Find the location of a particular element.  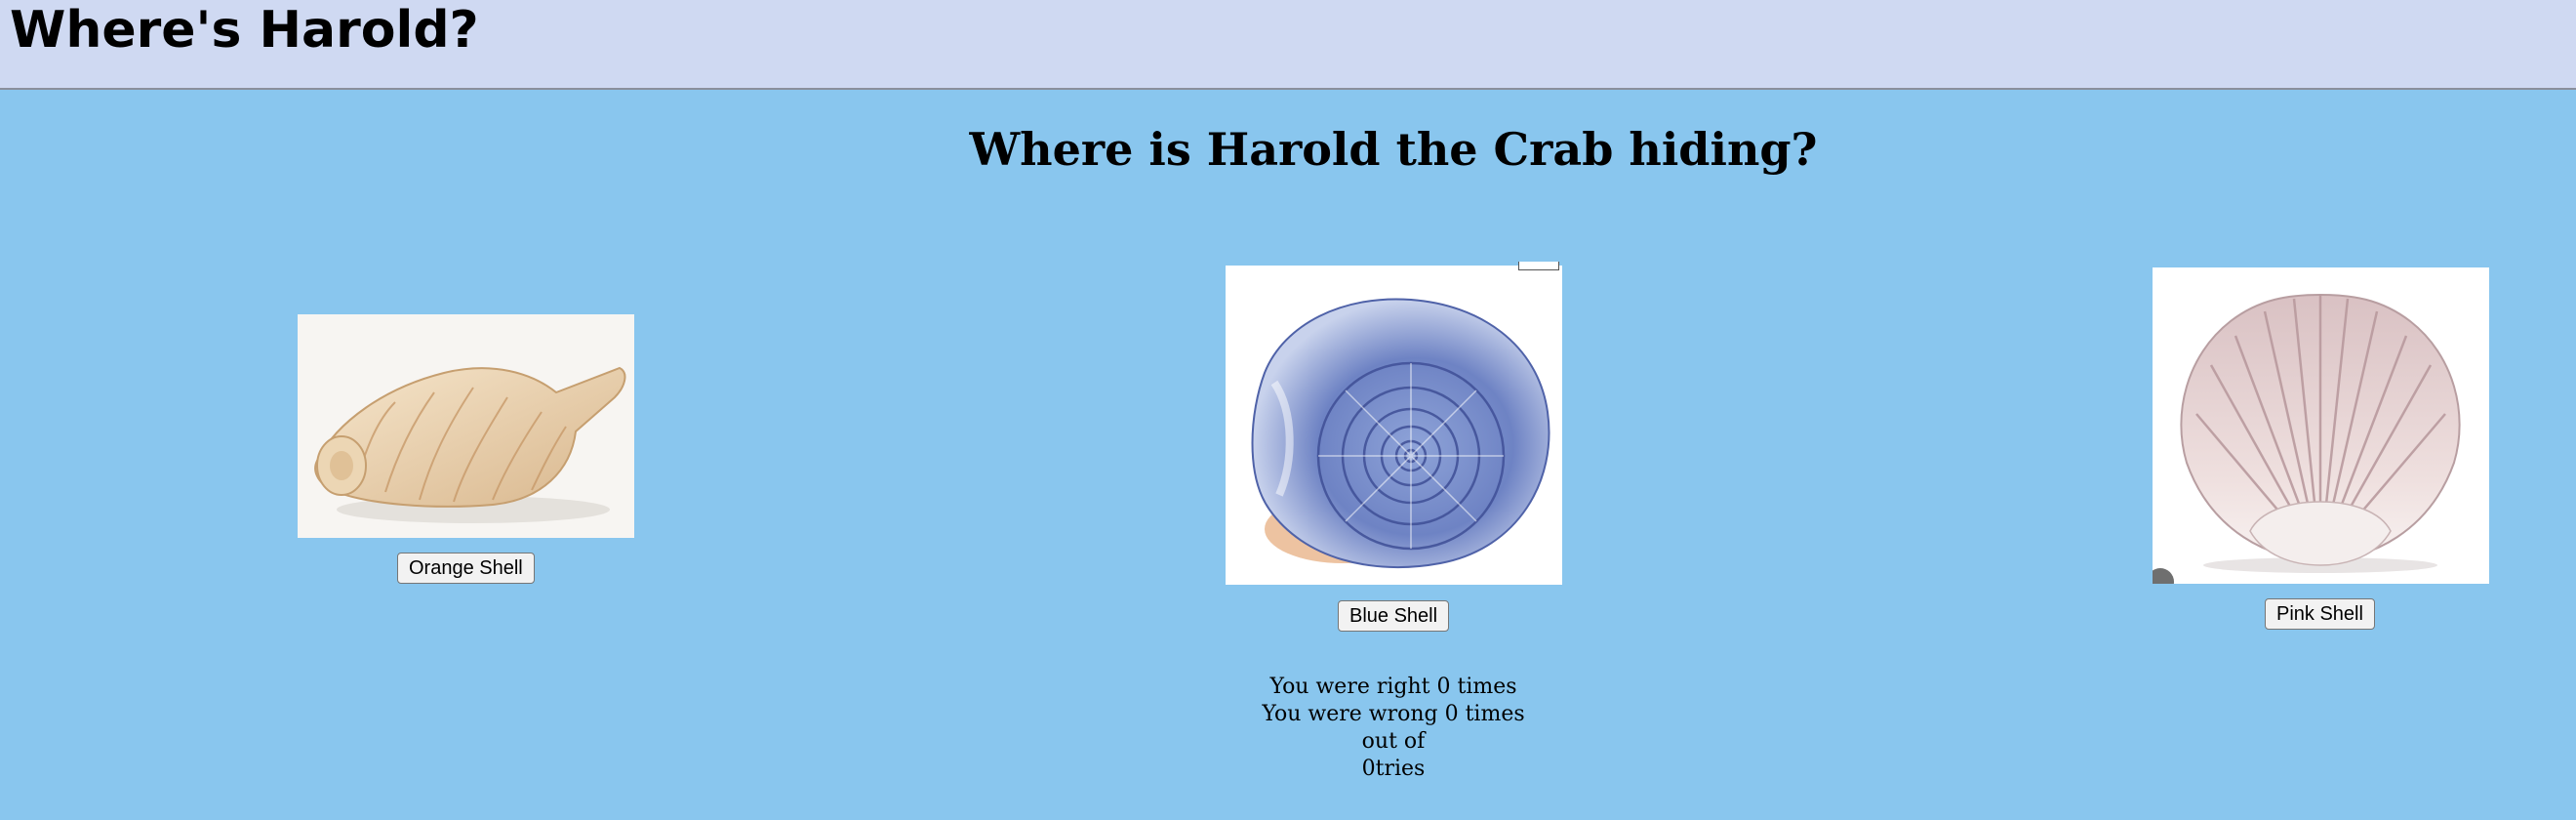

blue-shell-icon is located at coordinates (1400, 433).